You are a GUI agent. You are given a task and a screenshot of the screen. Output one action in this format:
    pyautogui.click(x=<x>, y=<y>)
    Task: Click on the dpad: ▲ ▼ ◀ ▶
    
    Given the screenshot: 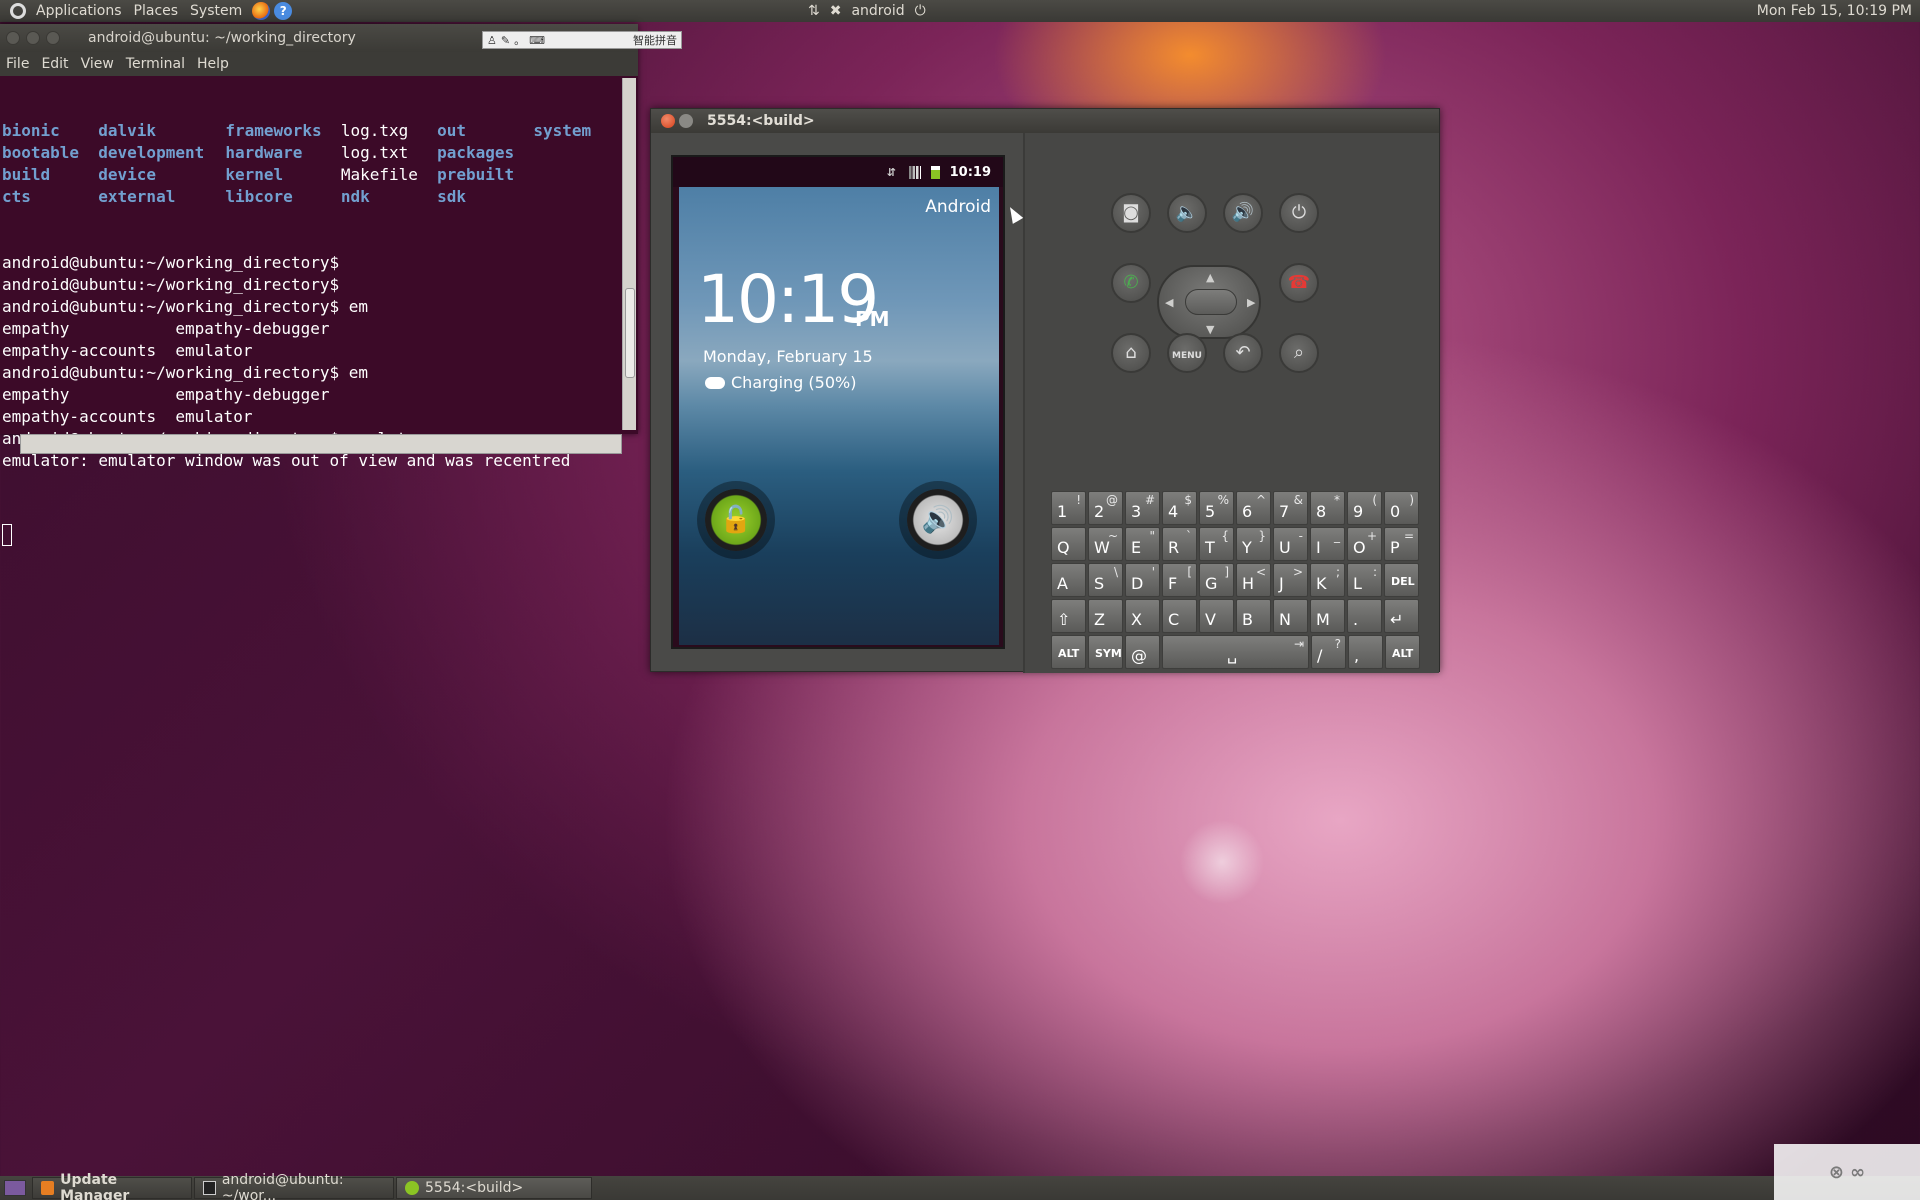 What is the action you would take?
    pyautogui.click(x=1209, y=302)
    